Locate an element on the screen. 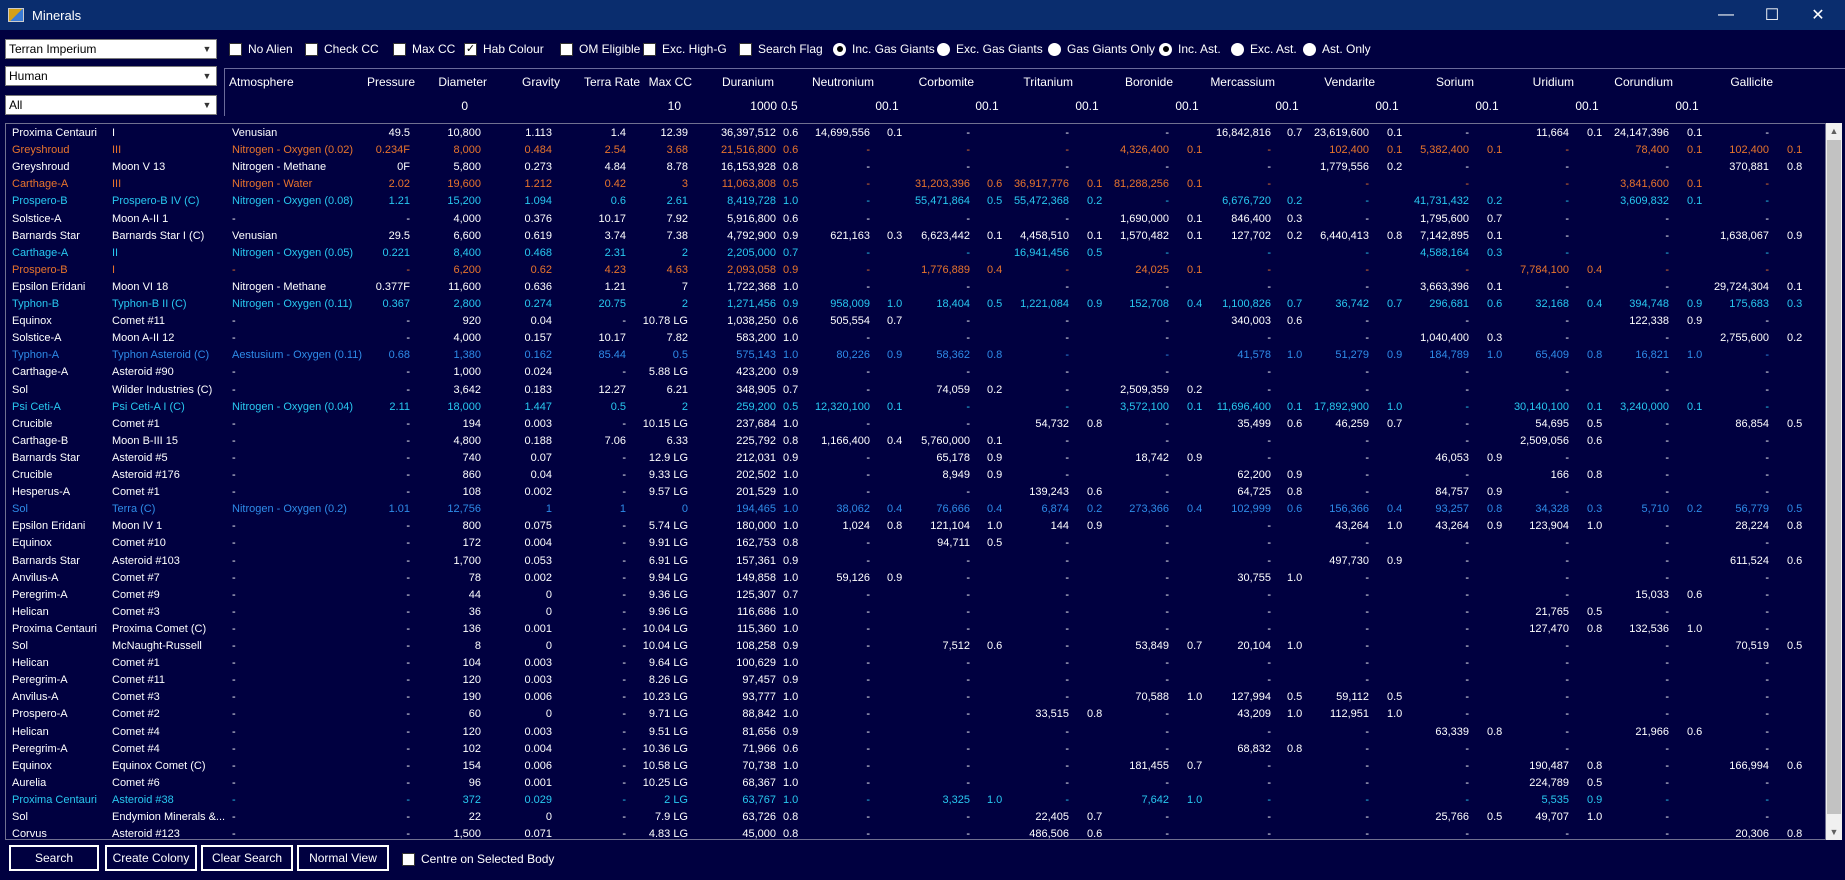 The height and width of the screenshot is (880, 1845). scroll-thumb is located at coordinates (1834, 477).